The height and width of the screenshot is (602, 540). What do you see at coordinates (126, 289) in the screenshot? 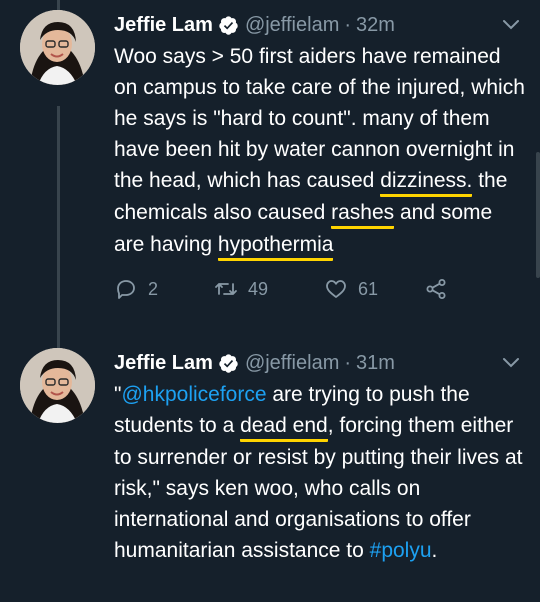
I see `reply-icon` at bounding box center [126, 289].